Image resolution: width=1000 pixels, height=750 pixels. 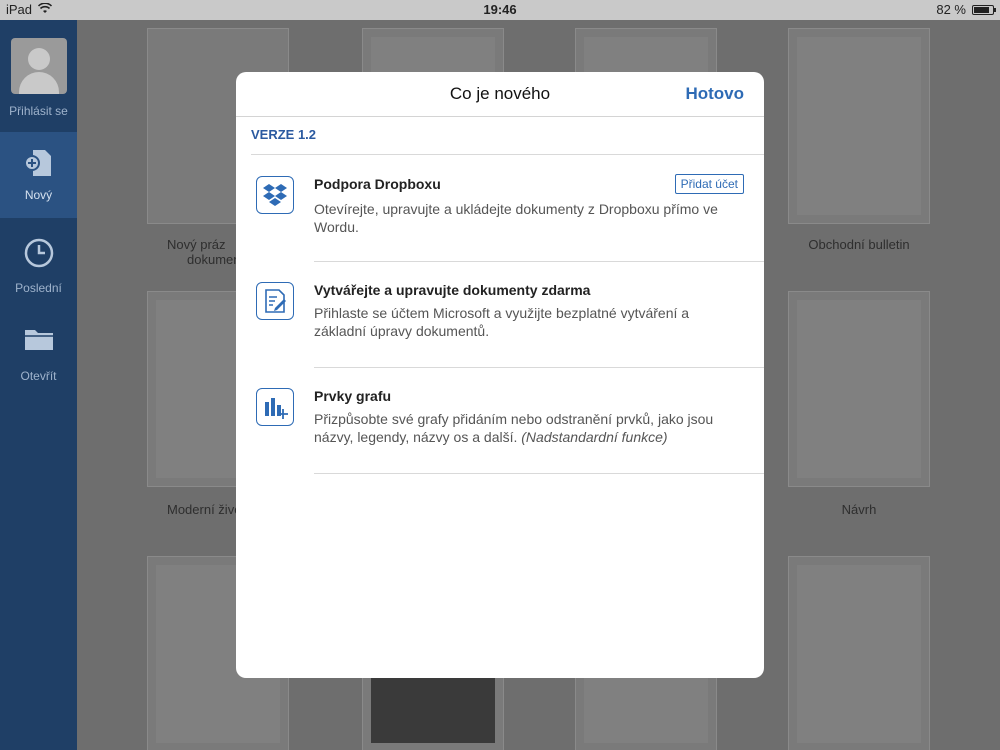 What do you see at coordinates (859, 509) in the screenshot?
I see `template-caption: Návrh` at bounding box center [859, 509].